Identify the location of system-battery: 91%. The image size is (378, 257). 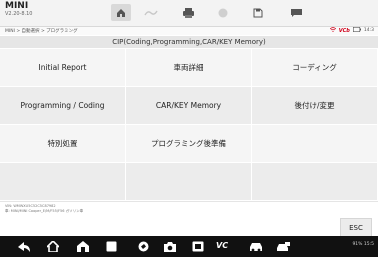
(357, 244).